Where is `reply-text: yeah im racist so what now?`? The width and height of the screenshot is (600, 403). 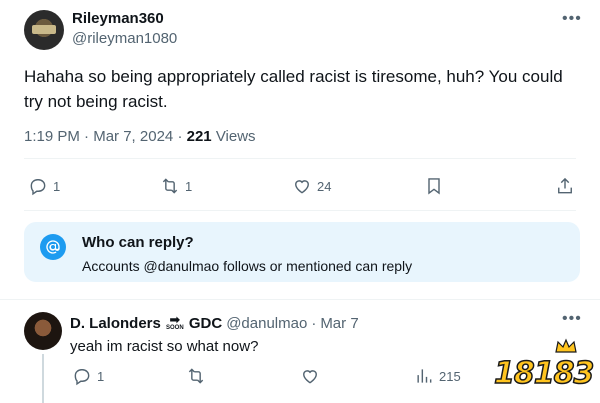 reply-text: yeah im racist so what now? is located at coordinates (164, 346).